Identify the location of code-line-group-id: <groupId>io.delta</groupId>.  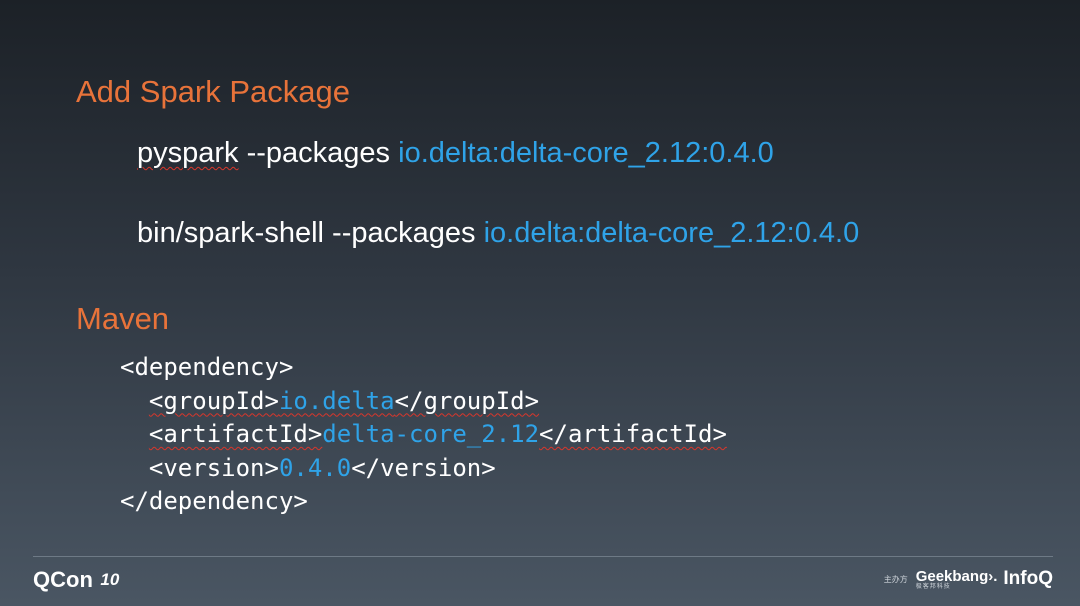
(423, 402).